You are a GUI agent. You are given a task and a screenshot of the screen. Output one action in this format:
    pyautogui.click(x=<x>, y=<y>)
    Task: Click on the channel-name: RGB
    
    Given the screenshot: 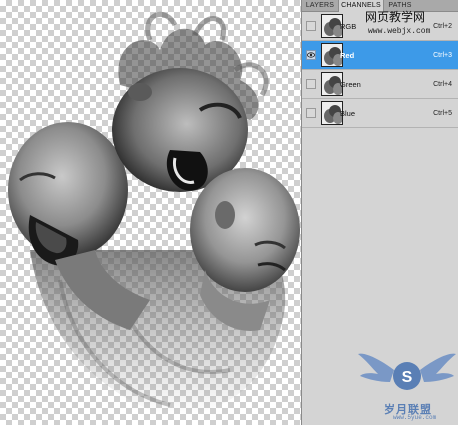 What is the action you would take?
    pyautogui.click(x=348, y=26)
    